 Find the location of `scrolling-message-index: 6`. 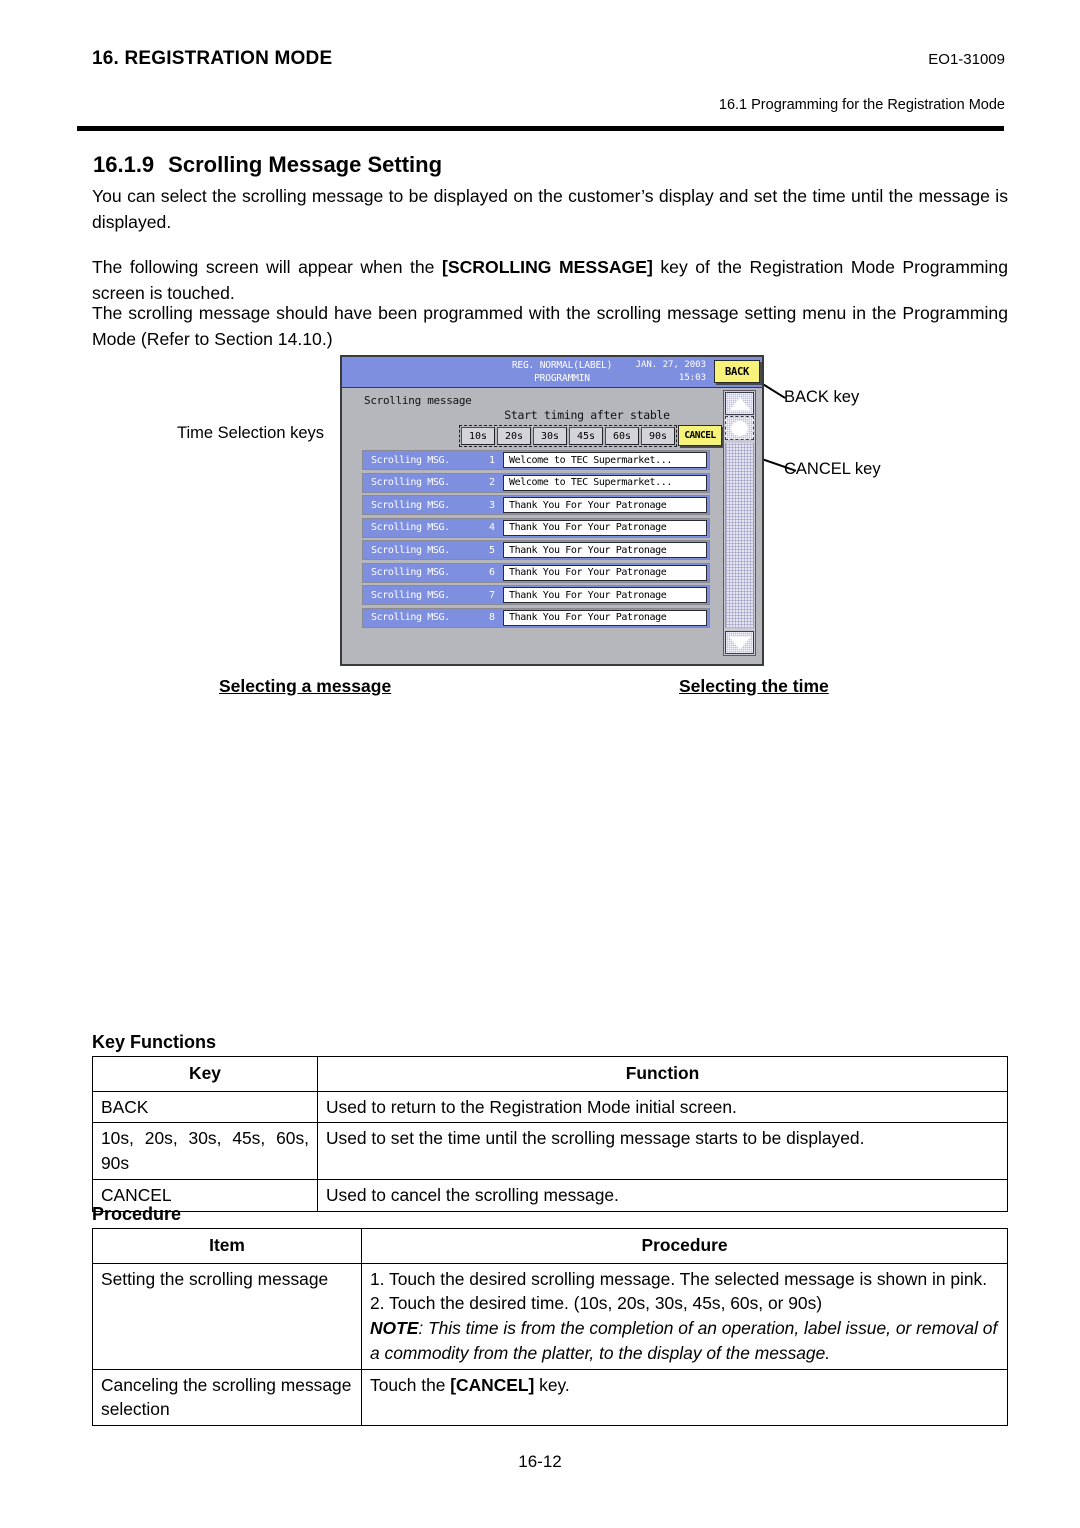

scrolling-message-index: 6 is located at coordinates (492, 572).